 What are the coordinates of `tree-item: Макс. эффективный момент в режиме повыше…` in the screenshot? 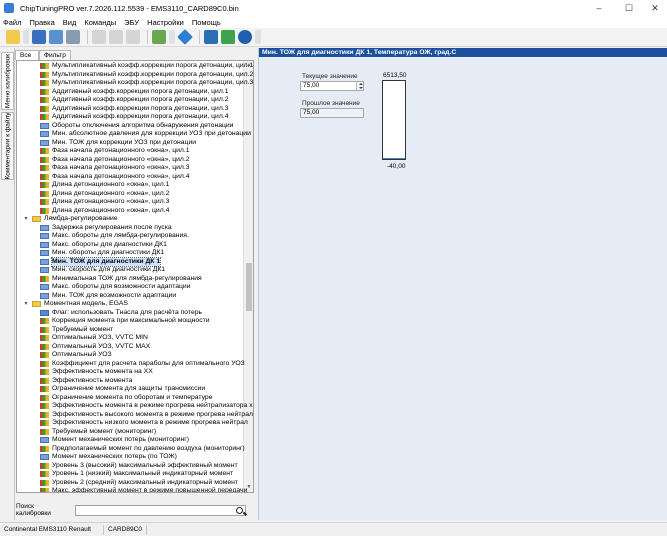 It's located at (132, 489).